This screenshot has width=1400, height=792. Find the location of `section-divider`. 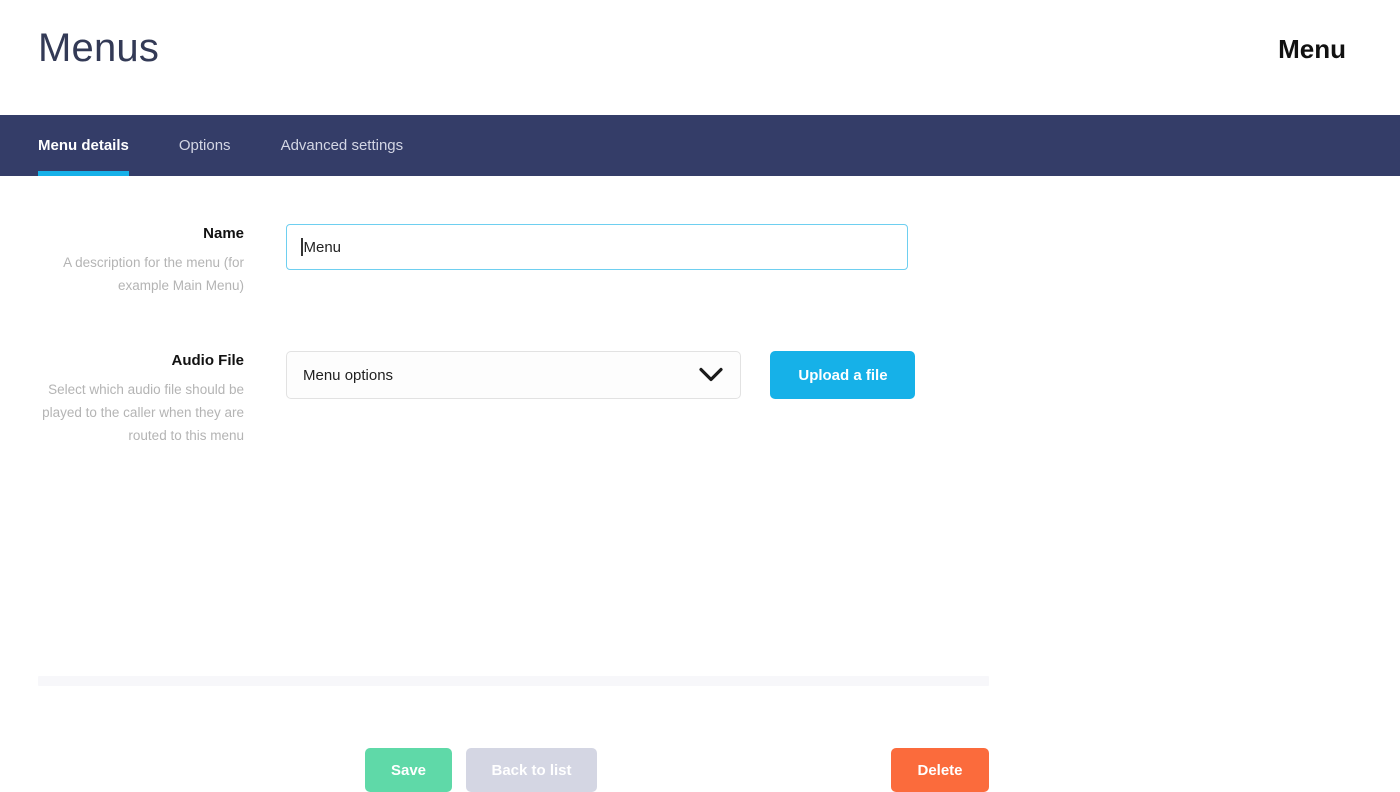

section-divider is located at coordinates (513, 681).